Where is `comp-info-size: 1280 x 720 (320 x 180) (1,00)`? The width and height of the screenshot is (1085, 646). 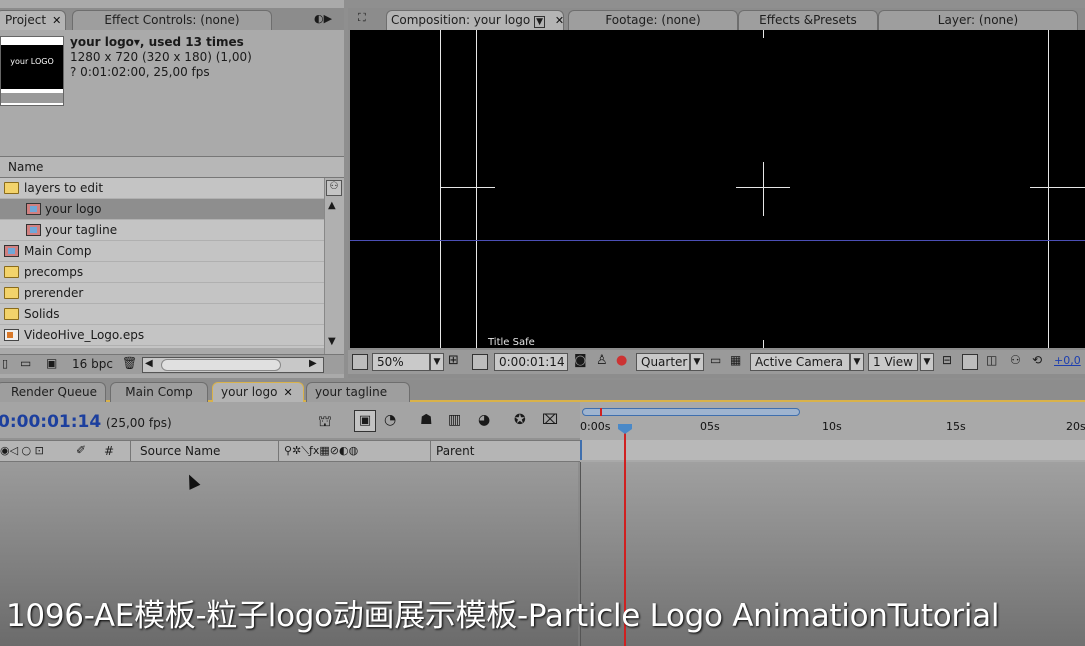 comp-info-size: 1280 x 720 (320 x 180) (1,00) is located at coordinates (161, 57).